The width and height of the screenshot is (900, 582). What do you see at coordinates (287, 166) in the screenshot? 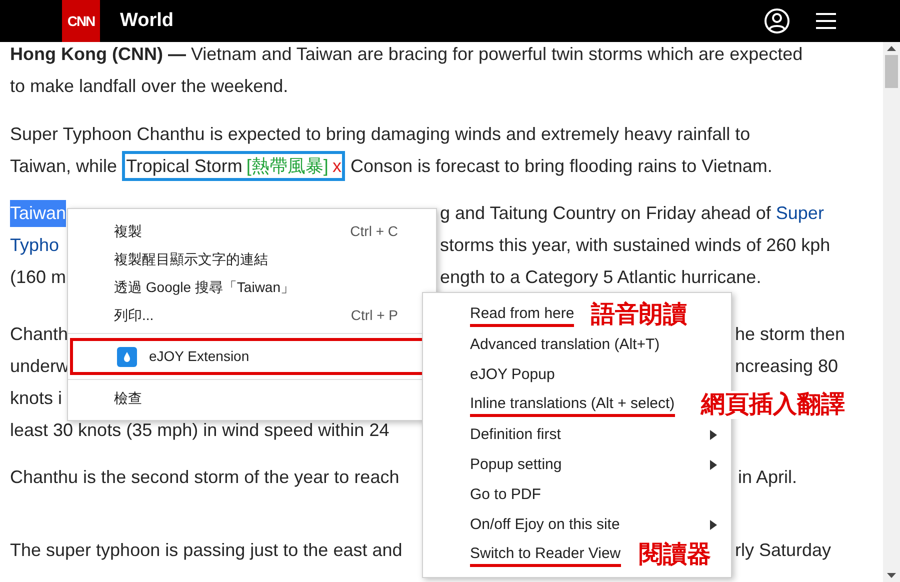
I see `translation-gloss: [熱帶風暴]` at bounding box center [287, 166].